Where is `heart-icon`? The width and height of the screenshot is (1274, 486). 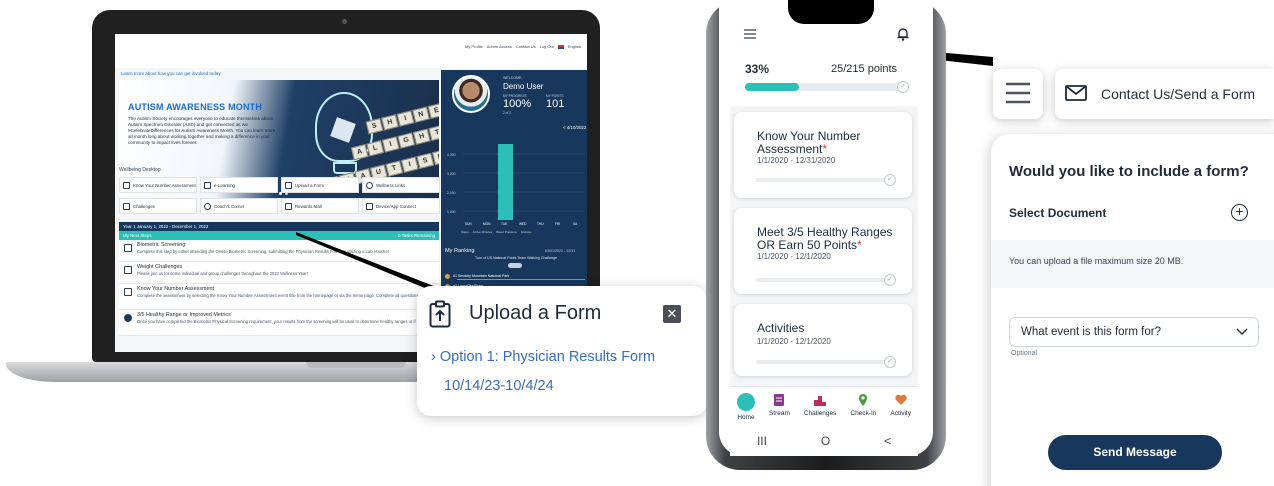 heart-icon is located at coordinates (900, 399).